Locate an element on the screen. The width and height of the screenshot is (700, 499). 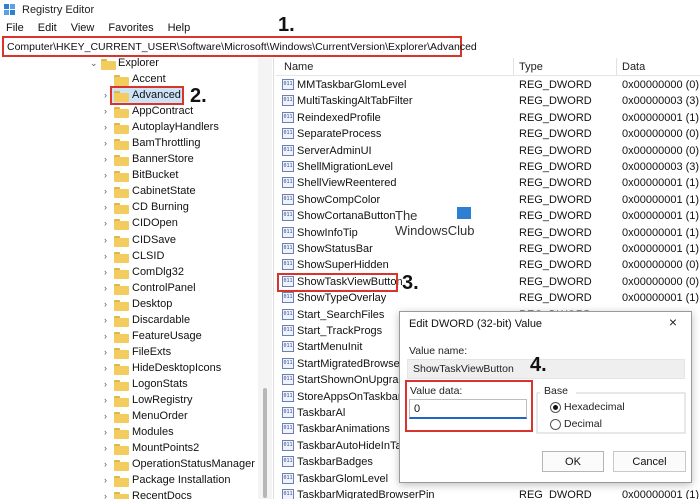
tree-item: › RecentDocs is located at coordinates (136, 494).